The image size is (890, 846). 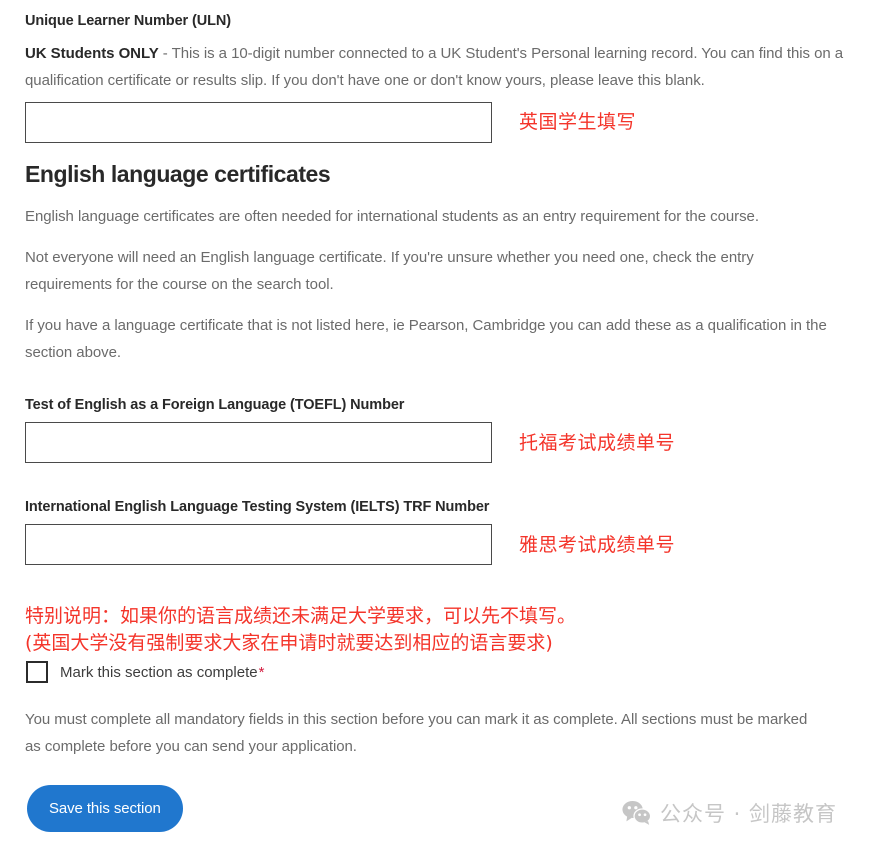 I want to click on mark-complete-checkbox, so click(x=37, y=672).